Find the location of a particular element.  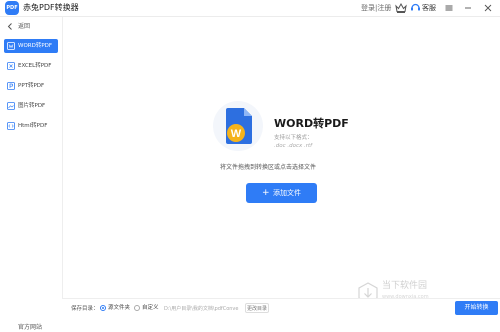

menu-icon is located at coordinates (449, 8).